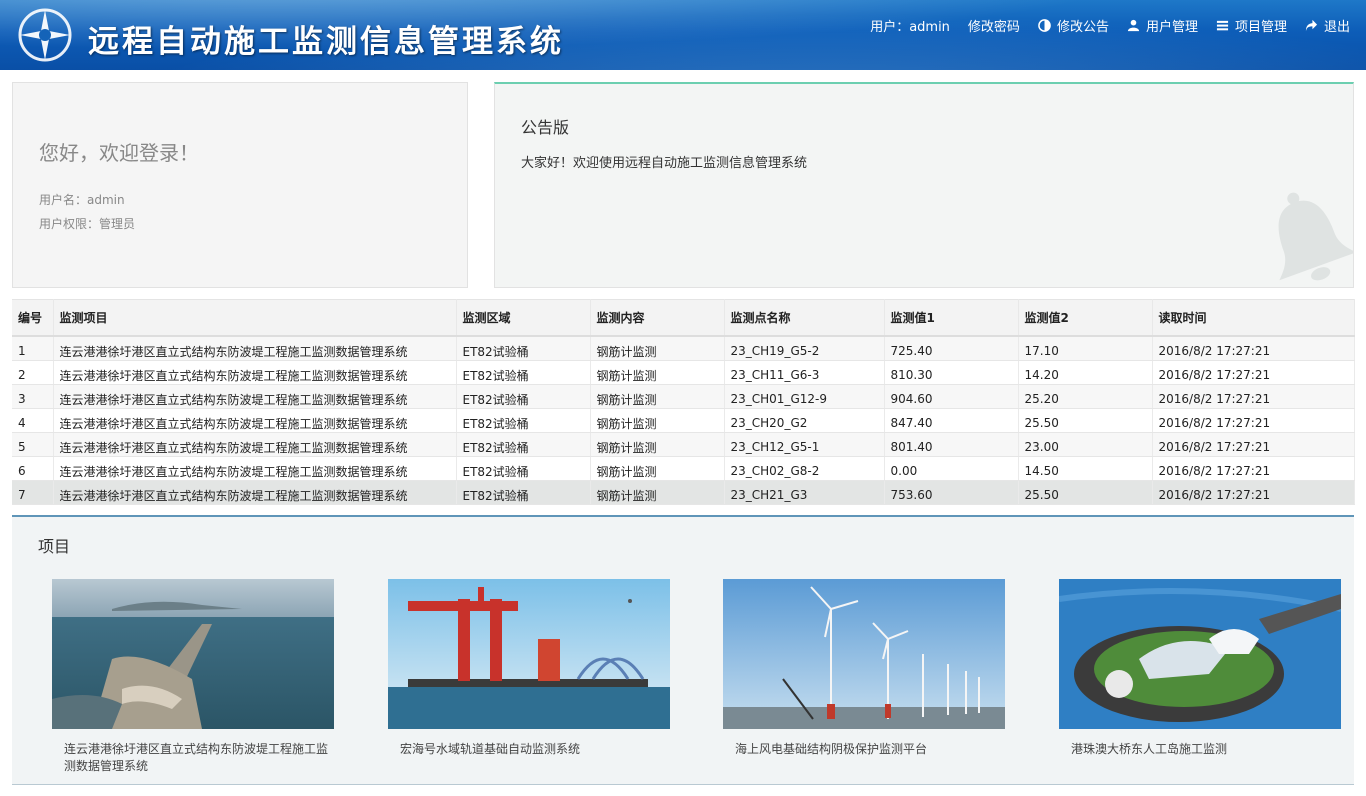 The image size is (1366, 796). Describe the element at coordinates (1260, 27) in the screenshot. I see `project-manage-label: 项目管理` at that location.